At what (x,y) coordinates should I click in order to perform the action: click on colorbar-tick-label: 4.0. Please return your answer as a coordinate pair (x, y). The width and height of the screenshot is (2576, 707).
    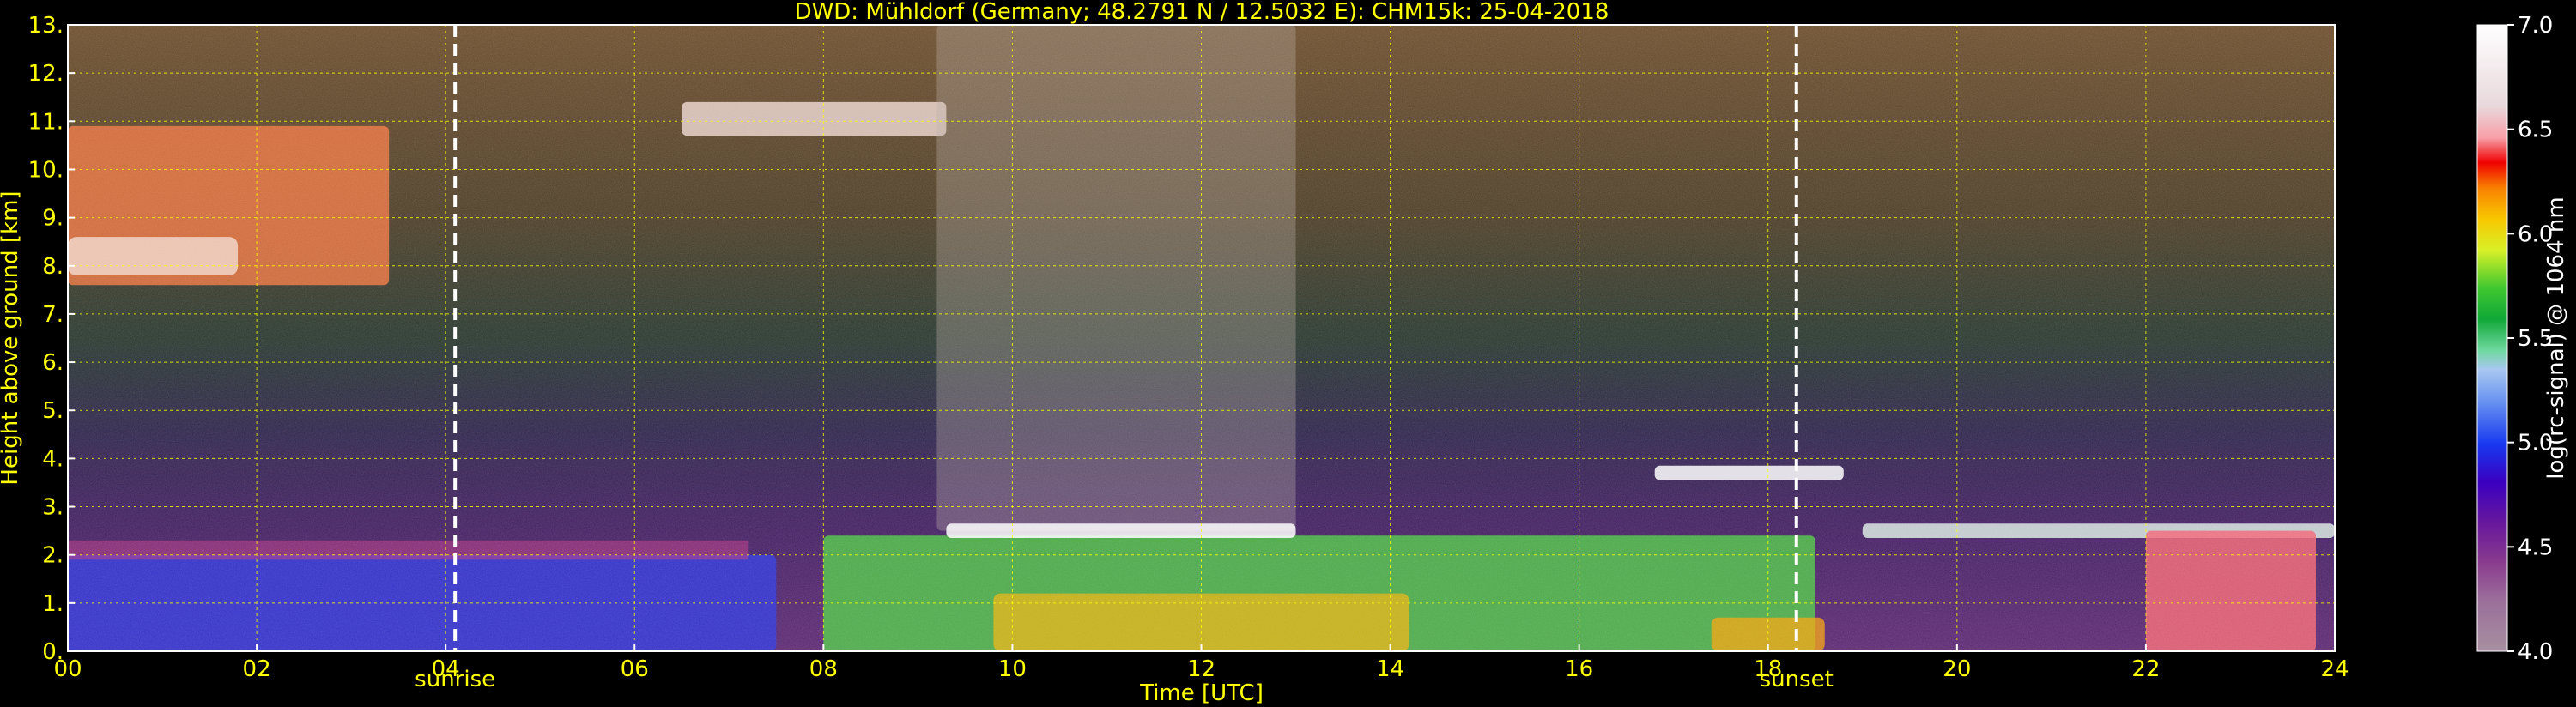
    Looking at the image, I should click on (2535, 652).